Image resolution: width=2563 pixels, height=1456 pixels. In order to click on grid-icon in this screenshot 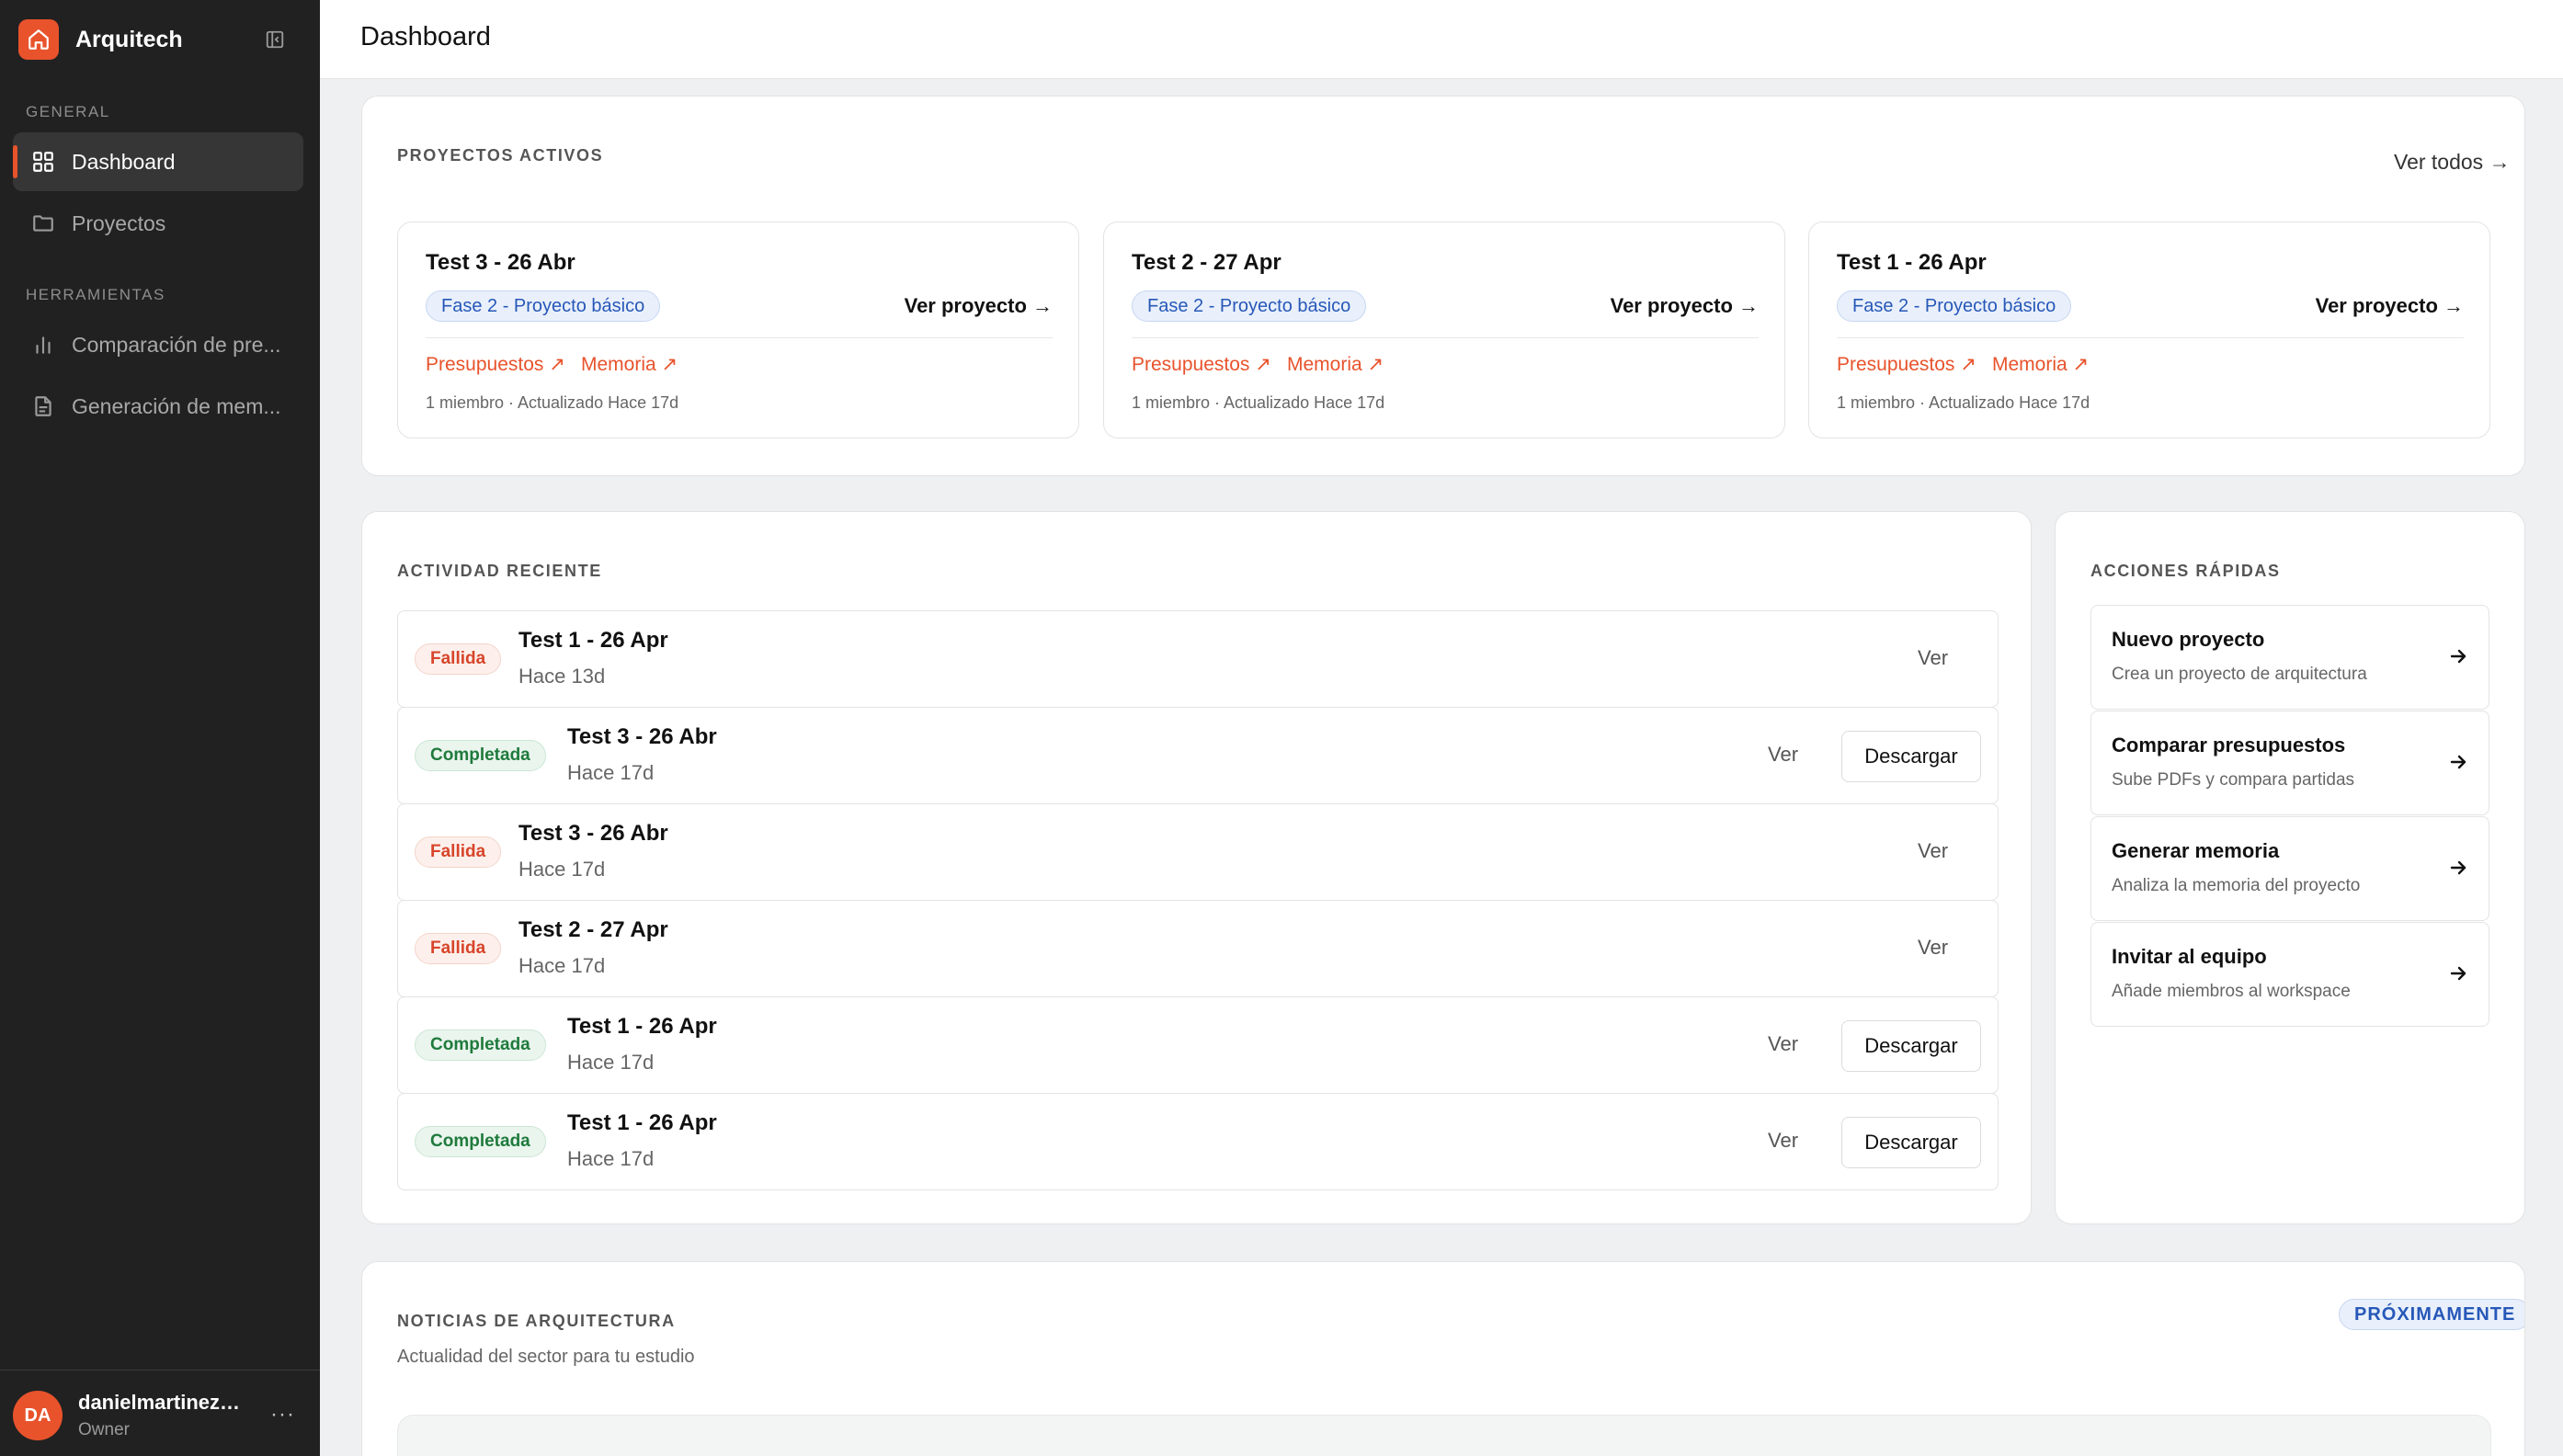, I will do `click(43, 162)`.